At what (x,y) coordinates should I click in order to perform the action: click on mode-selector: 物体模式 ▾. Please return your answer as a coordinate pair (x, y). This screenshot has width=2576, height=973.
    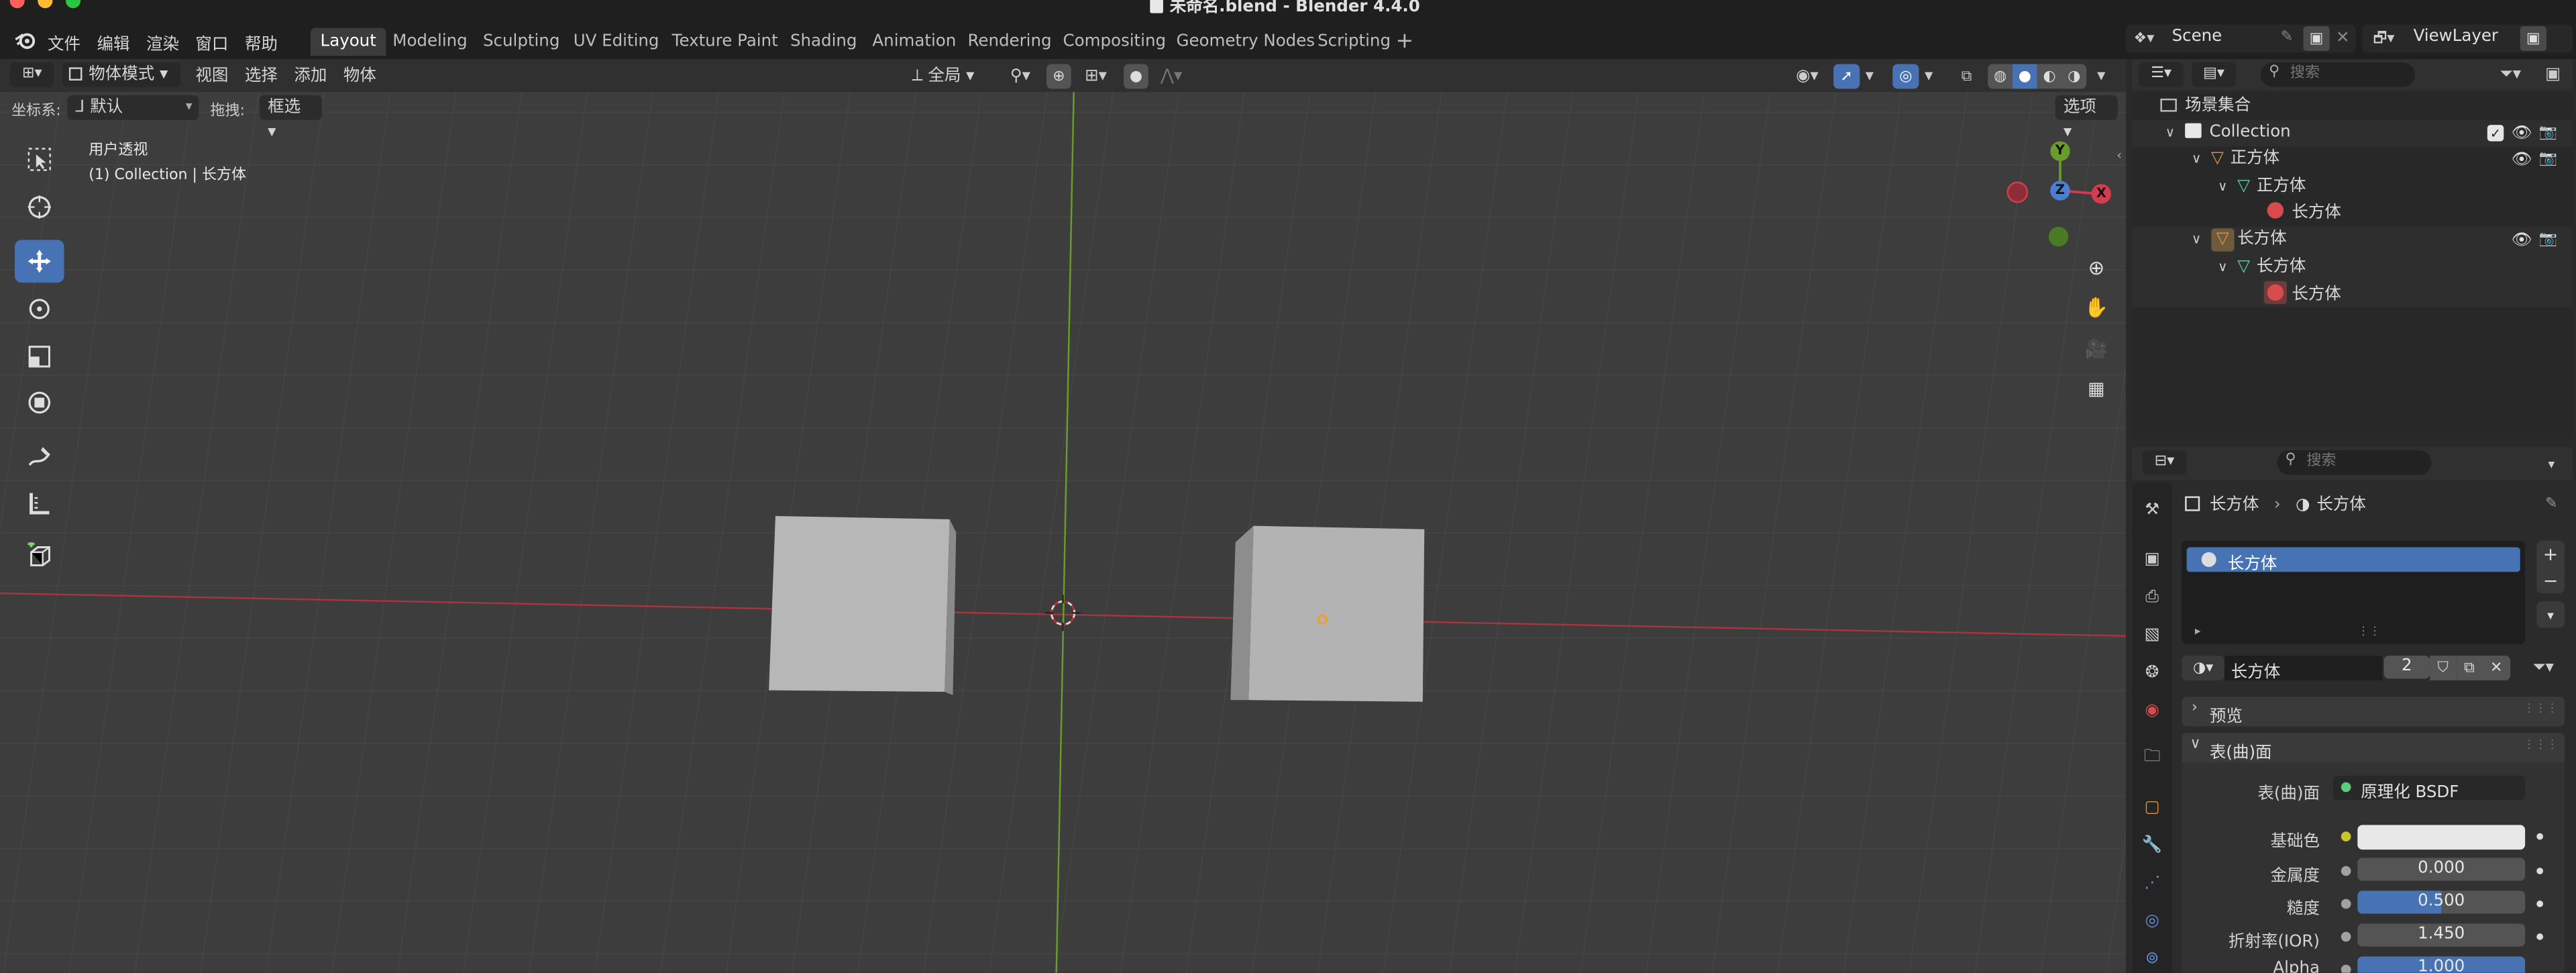
    Looking at the image, I should click on (121, 74).